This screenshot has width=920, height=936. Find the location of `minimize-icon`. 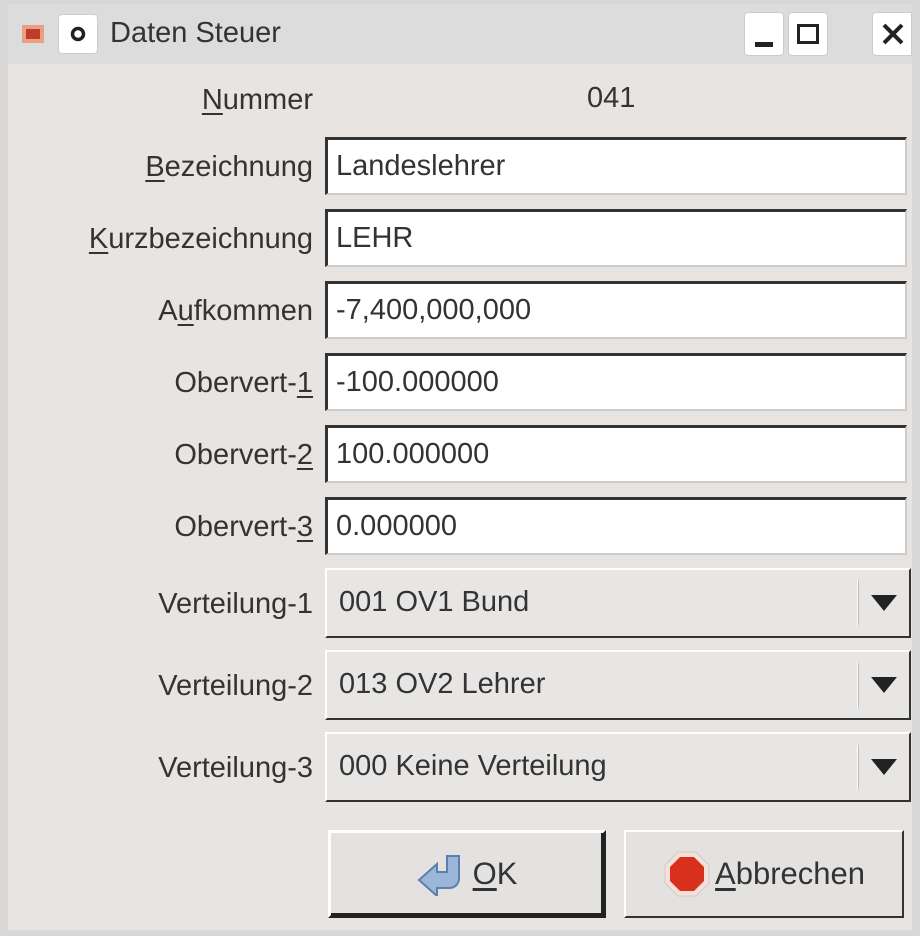

minimize-icon is located at coordinates (764, 44).